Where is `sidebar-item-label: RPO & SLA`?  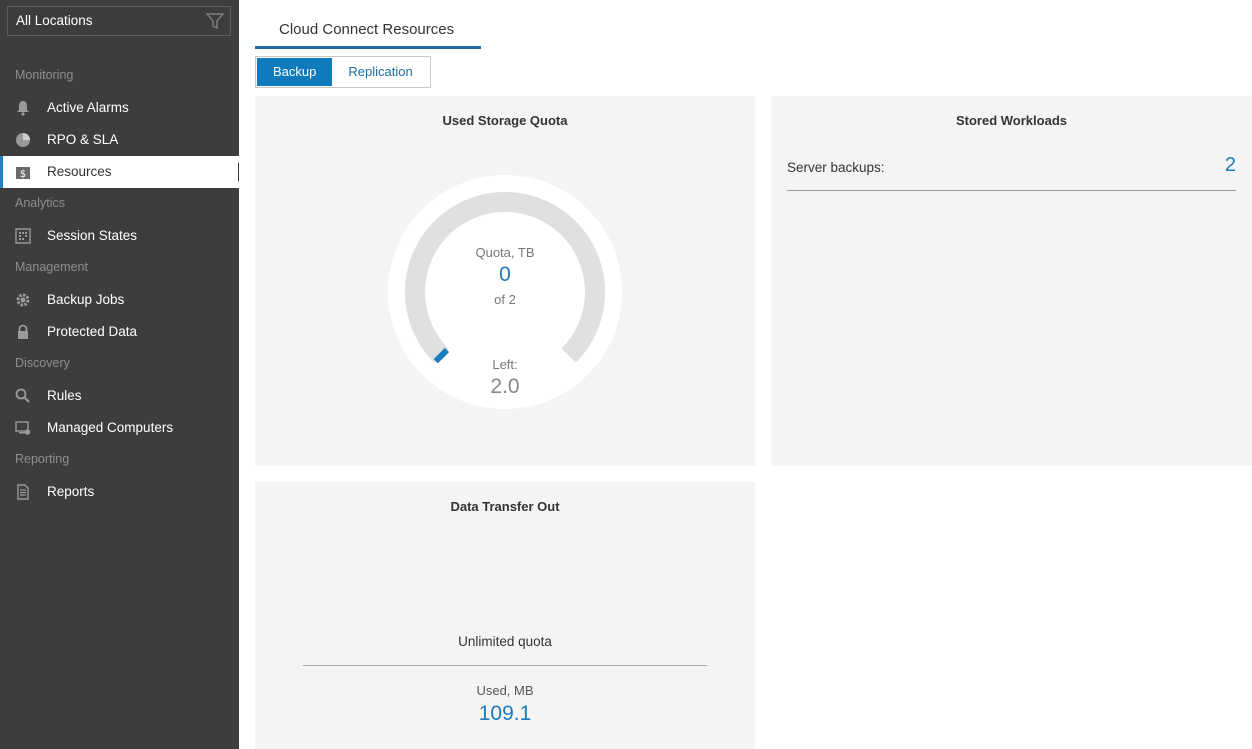
sidebar-item-label: RPO & SLA is located at coordinates (83, 139).